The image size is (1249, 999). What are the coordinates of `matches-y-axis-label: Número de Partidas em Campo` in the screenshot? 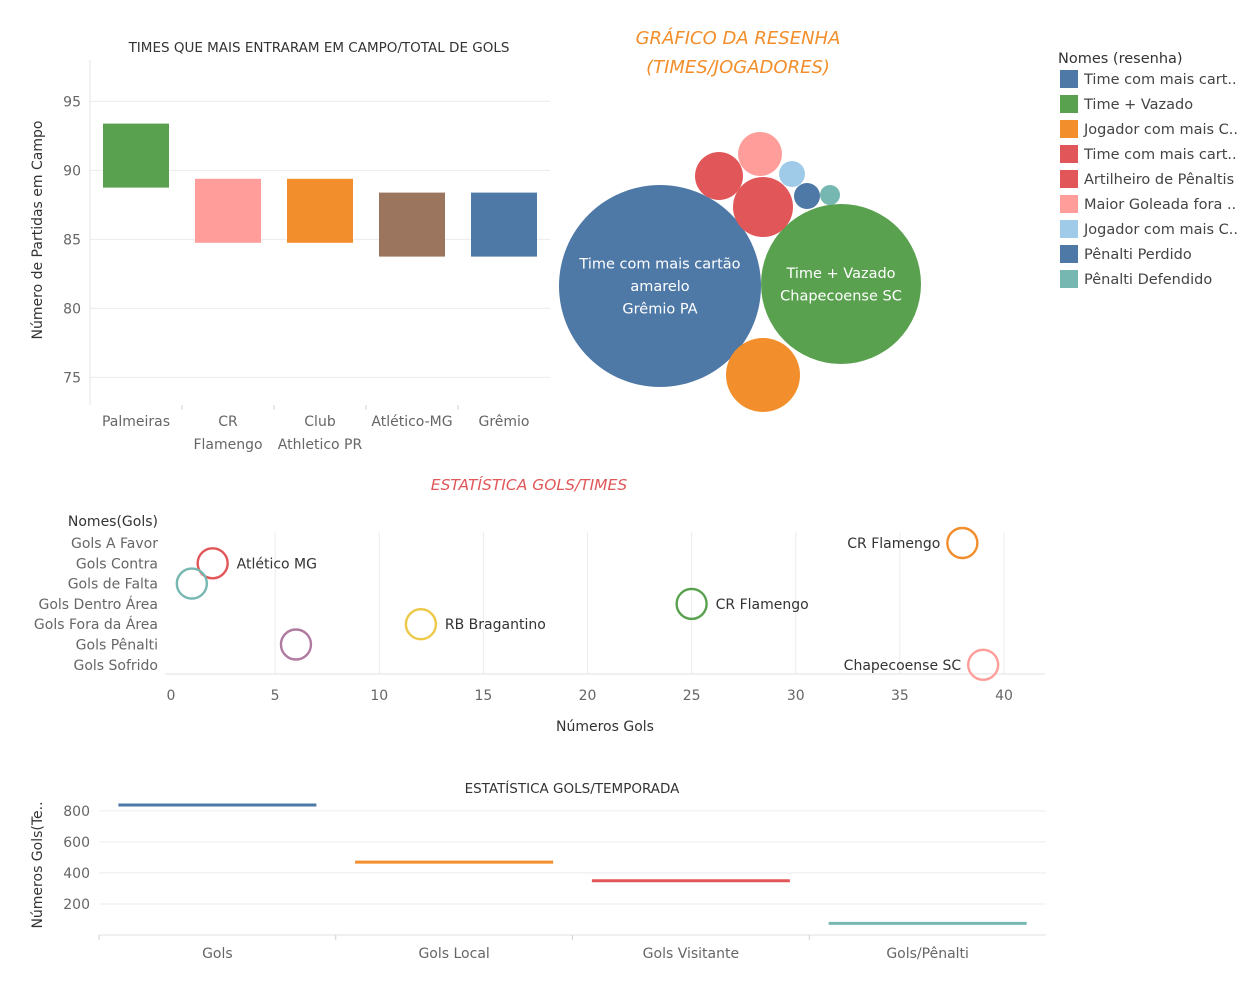 It's located at (38, 230).